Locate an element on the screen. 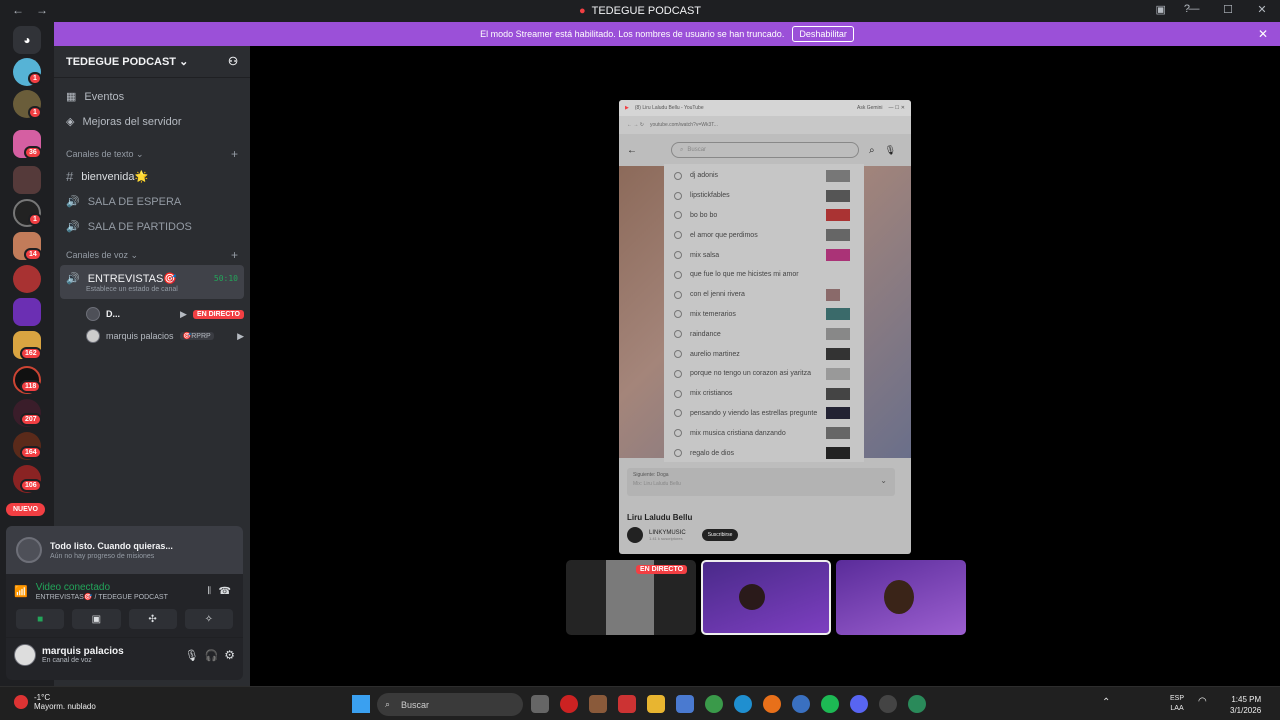 This screenshot has width=1280, height=720. store-icon is located at coordinates (685, 704).